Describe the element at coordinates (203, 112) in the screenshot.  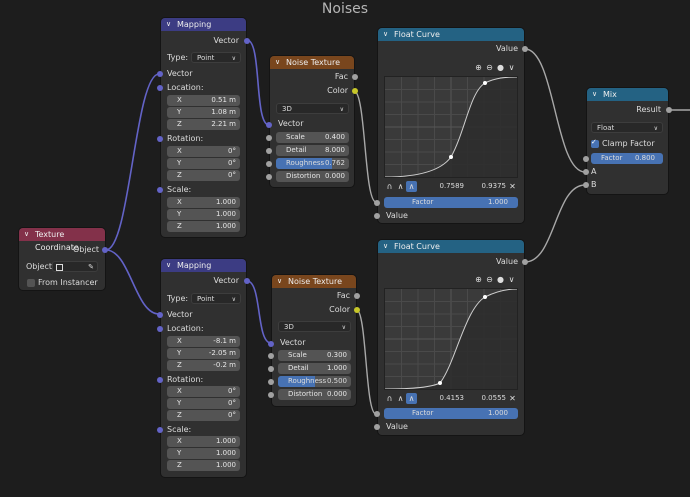
I see `location-y-field: Y 1.08 m` at that location.